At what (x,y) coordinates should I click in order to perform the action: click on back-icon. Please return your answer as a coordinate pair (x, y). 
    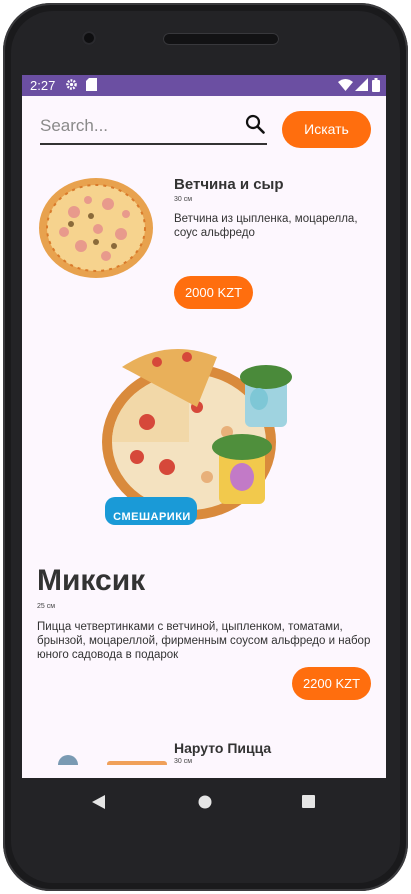
    Looking at the image, I should click on (99, 804).